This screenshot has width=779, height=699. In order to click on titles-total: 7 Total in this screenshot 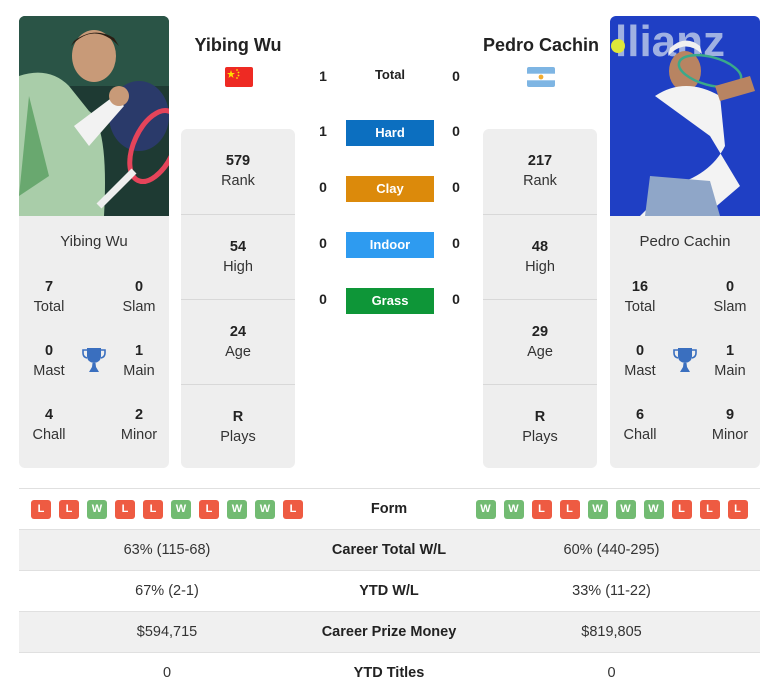, I will do `click(49, 297)`.